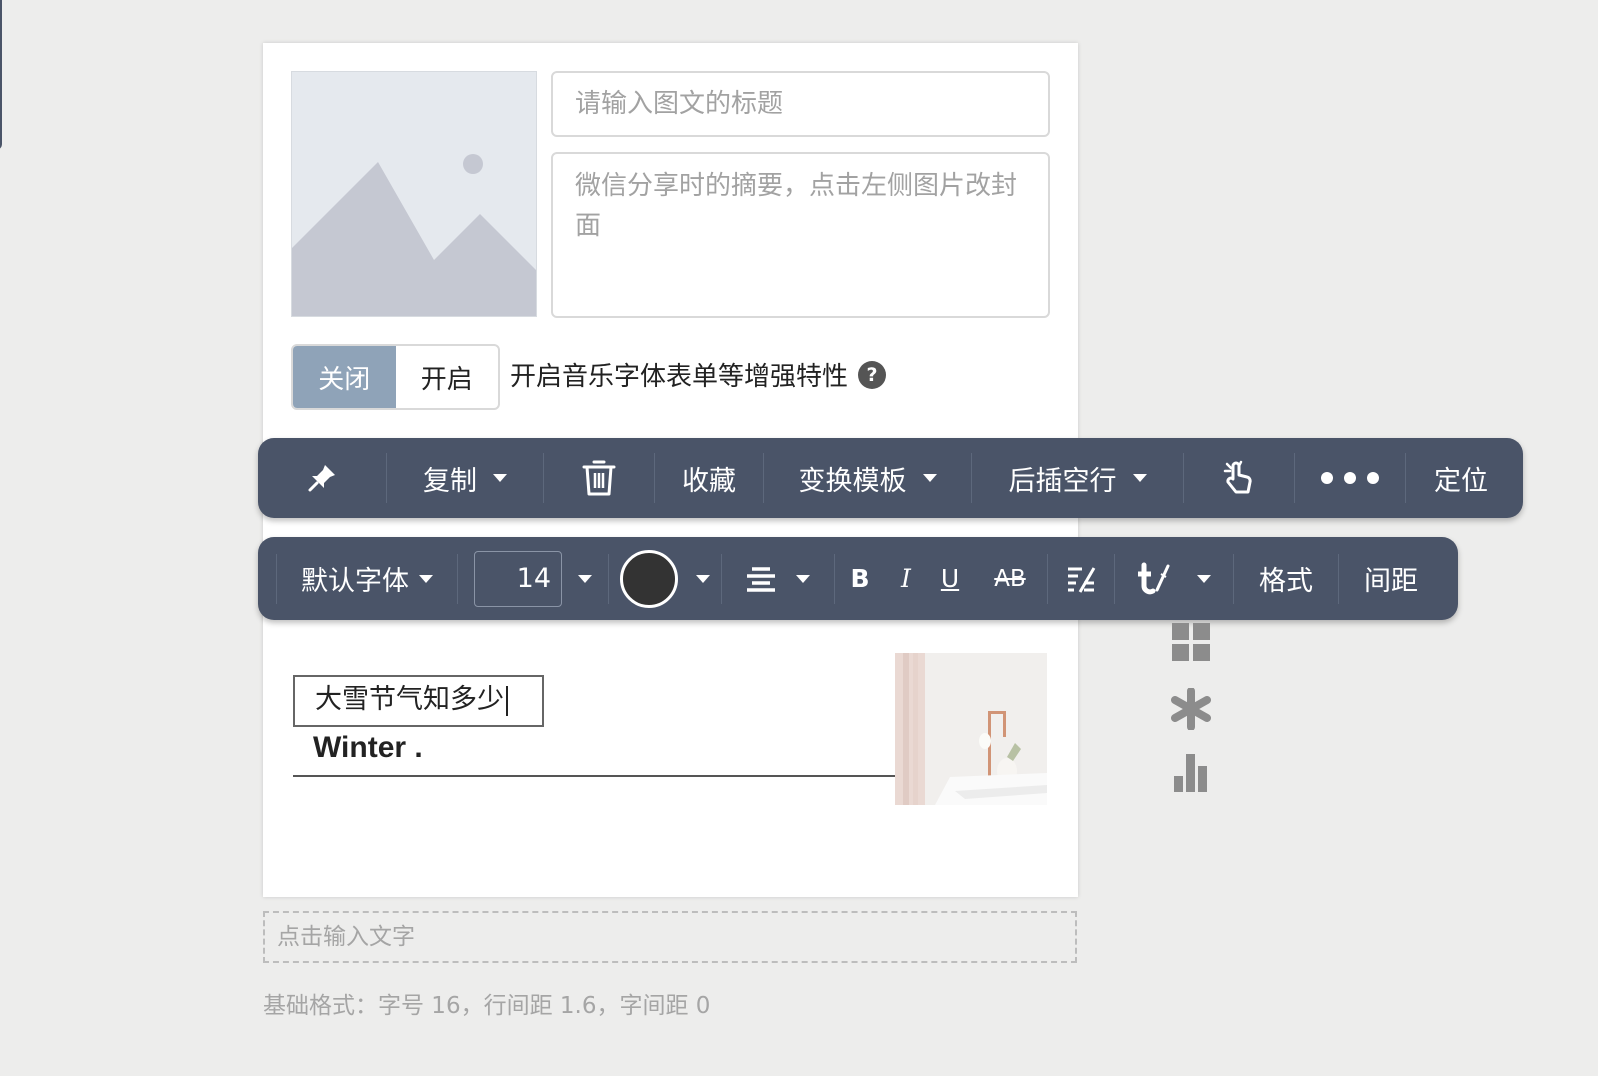 The height and width of the screenshot is (1076, 1598). What do you see at coordinates (487, 1006) in the screenshot?
I see `base-format-info: 基础格式：字号 16，行间距 1.6，字间距 0` at bounding box center [487, 1006].